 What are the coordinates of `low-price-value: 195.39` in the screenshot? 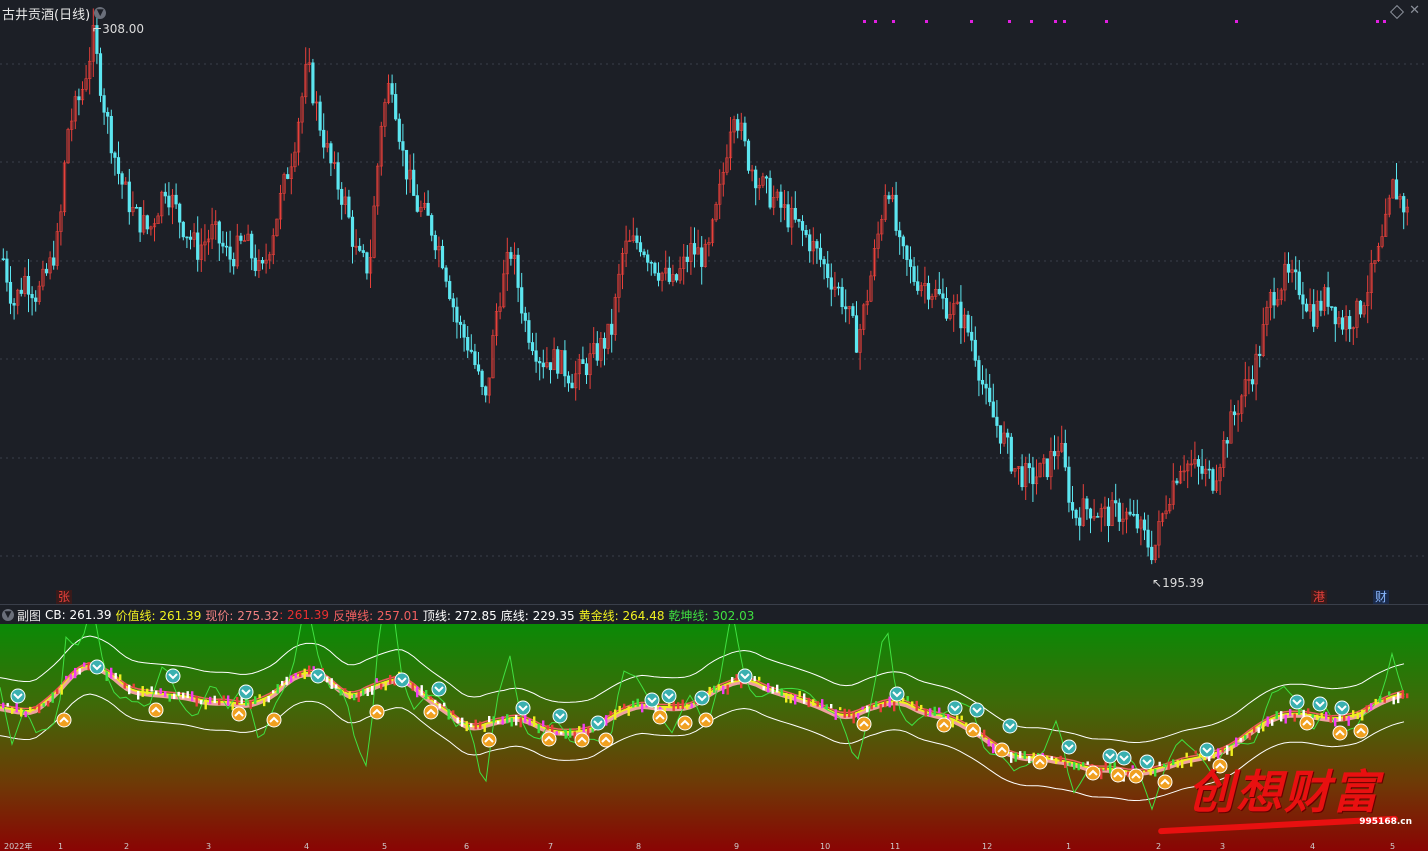 It's located at (1183, 583).